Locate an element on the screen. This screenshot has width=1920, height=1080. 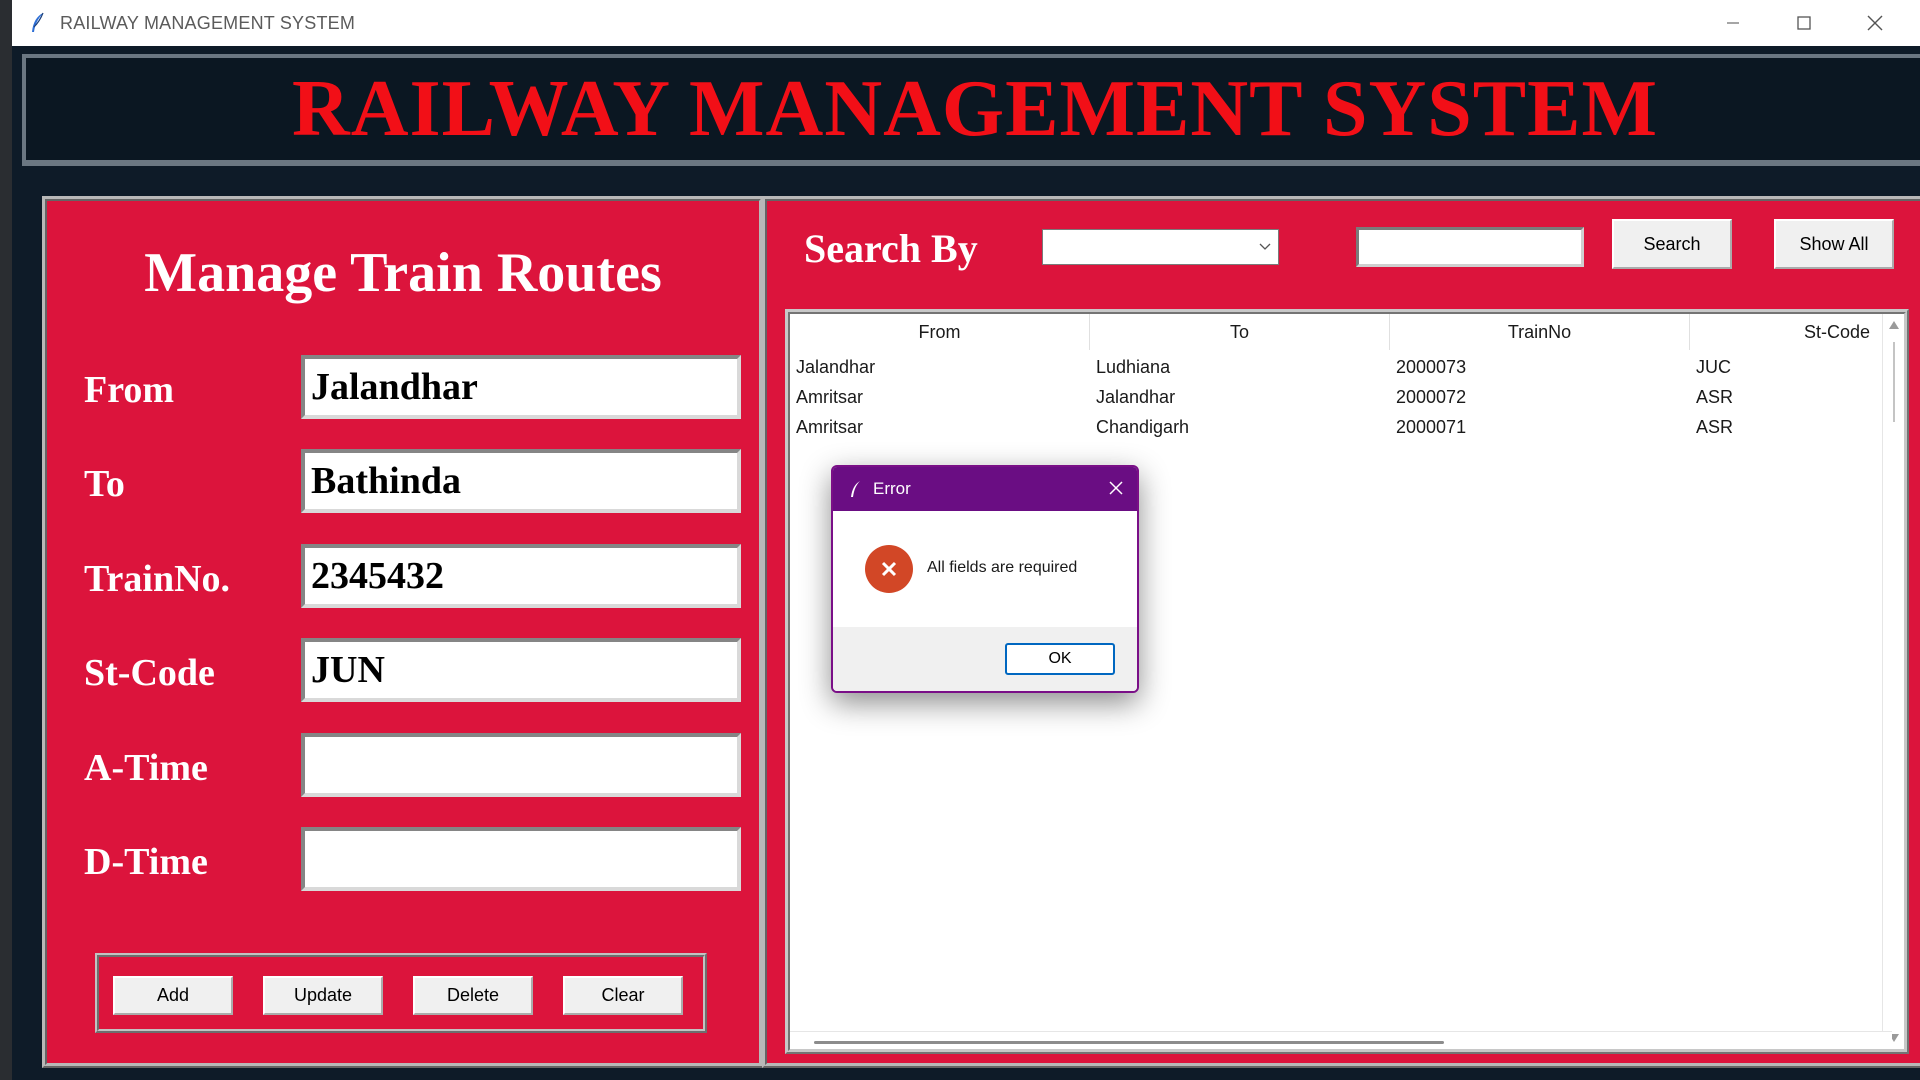
column-header-st-code: St-Code is located at coordinates (1780, 332).